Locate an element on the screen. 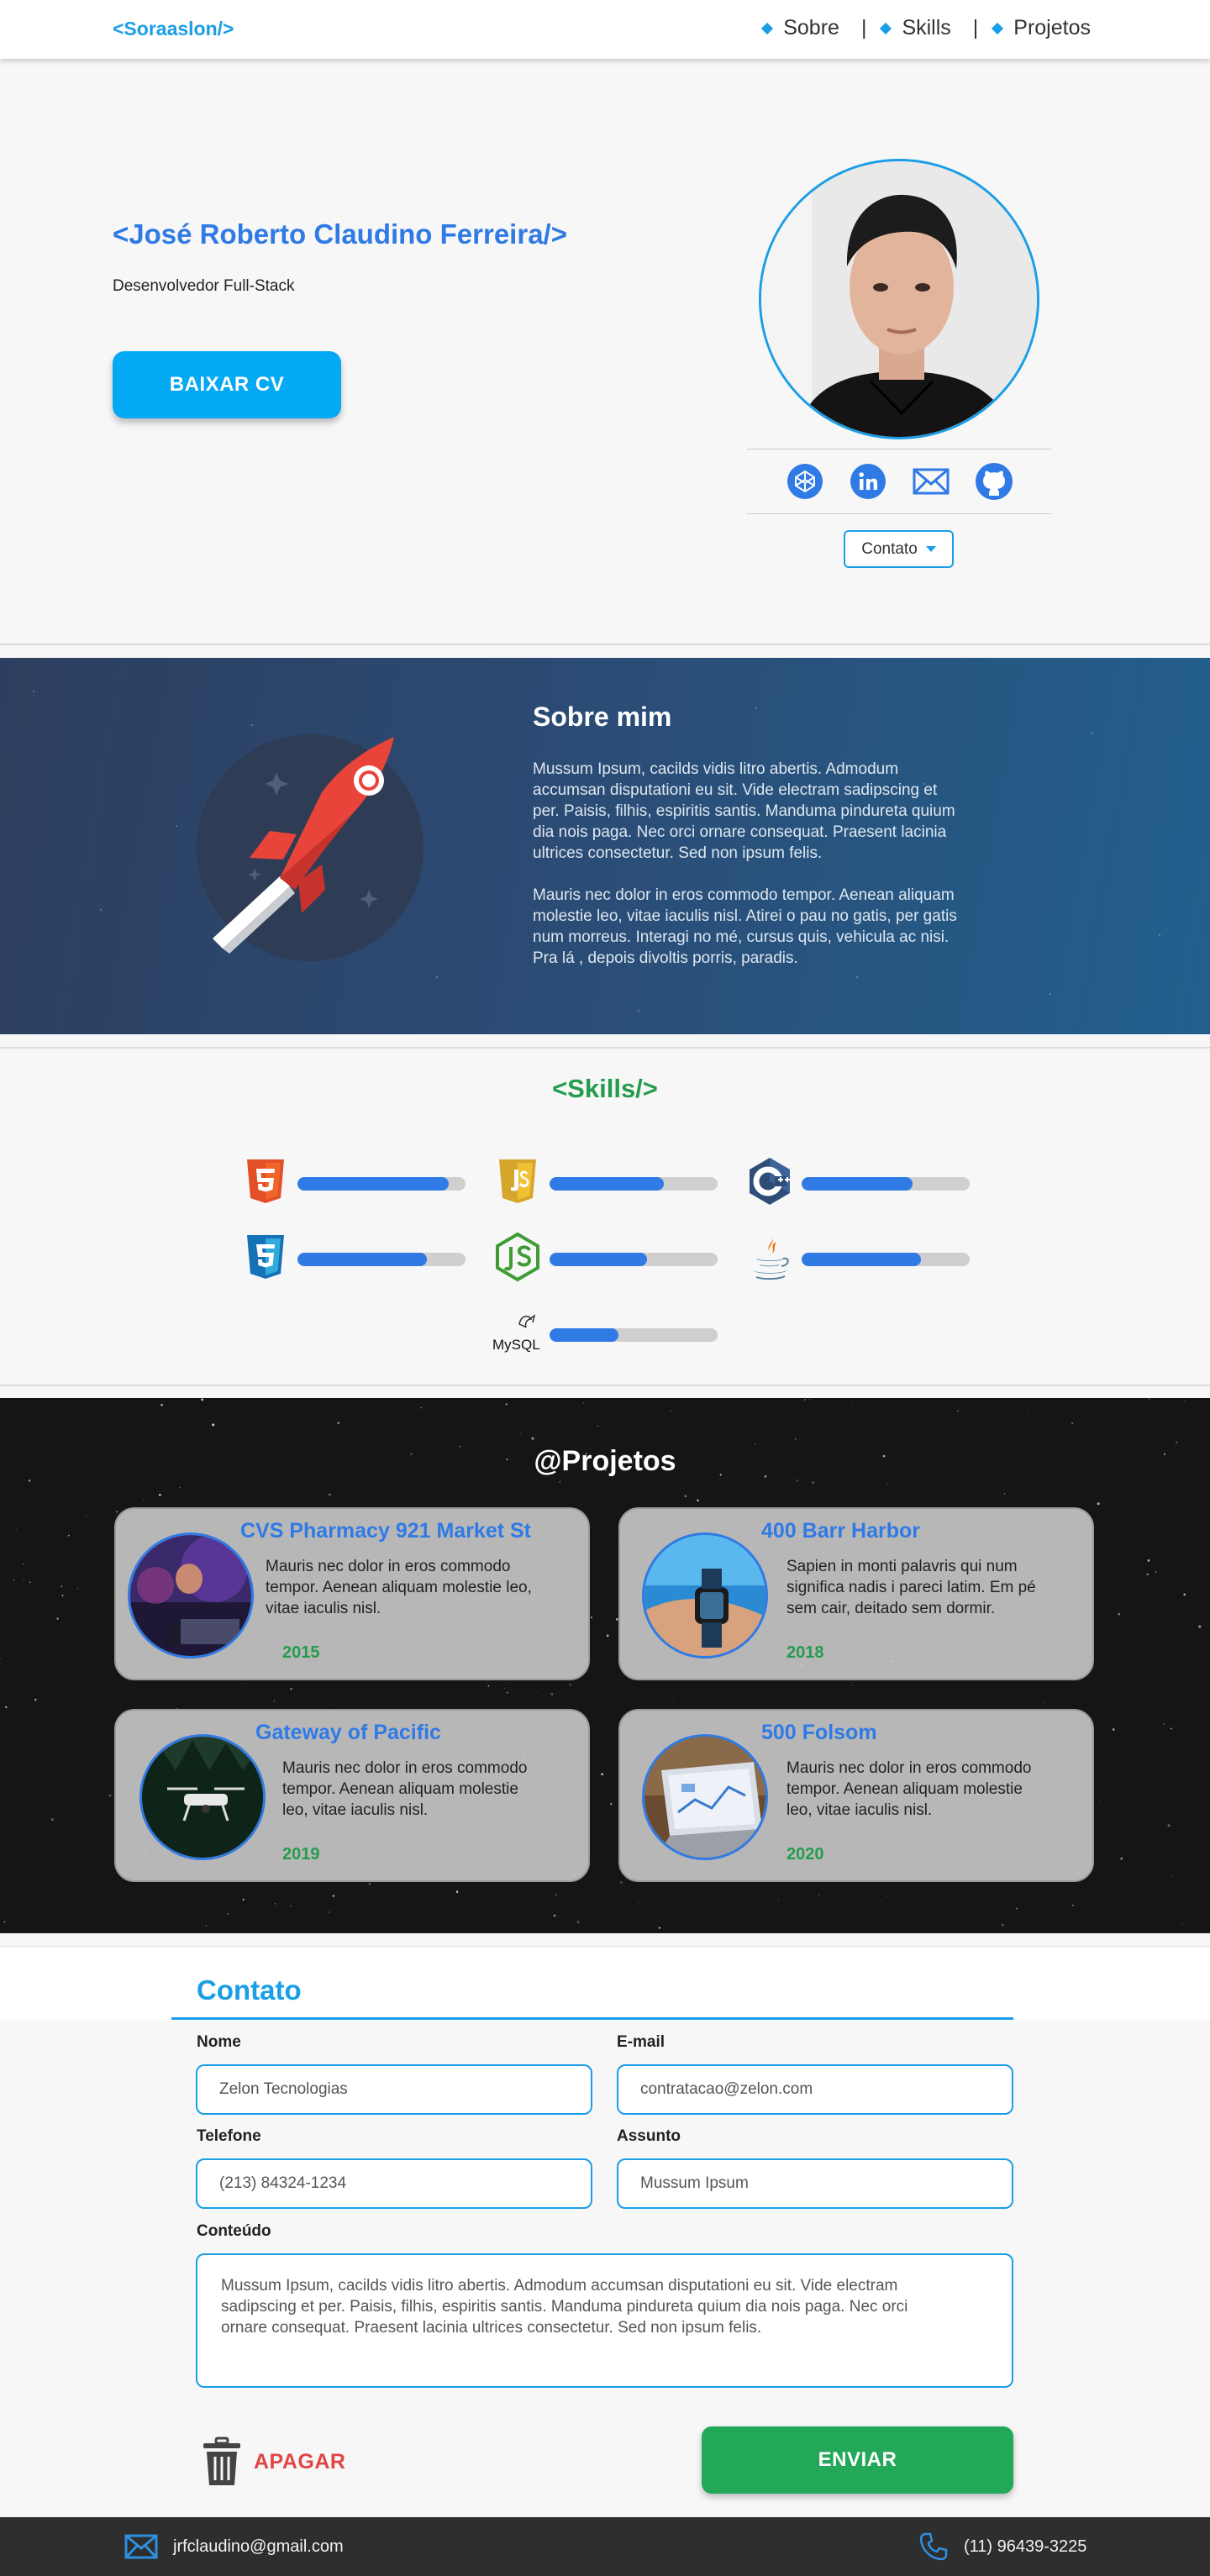 The image size is (1210, 2576). nav-item-skills: Skills is located at coordinates (915, 28).